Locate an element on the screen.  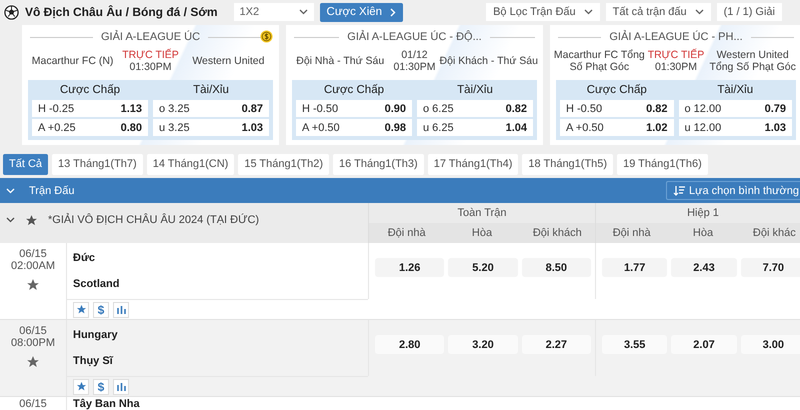
odds-button: H -0.25 1.13 is located at coordinates (90, 108).